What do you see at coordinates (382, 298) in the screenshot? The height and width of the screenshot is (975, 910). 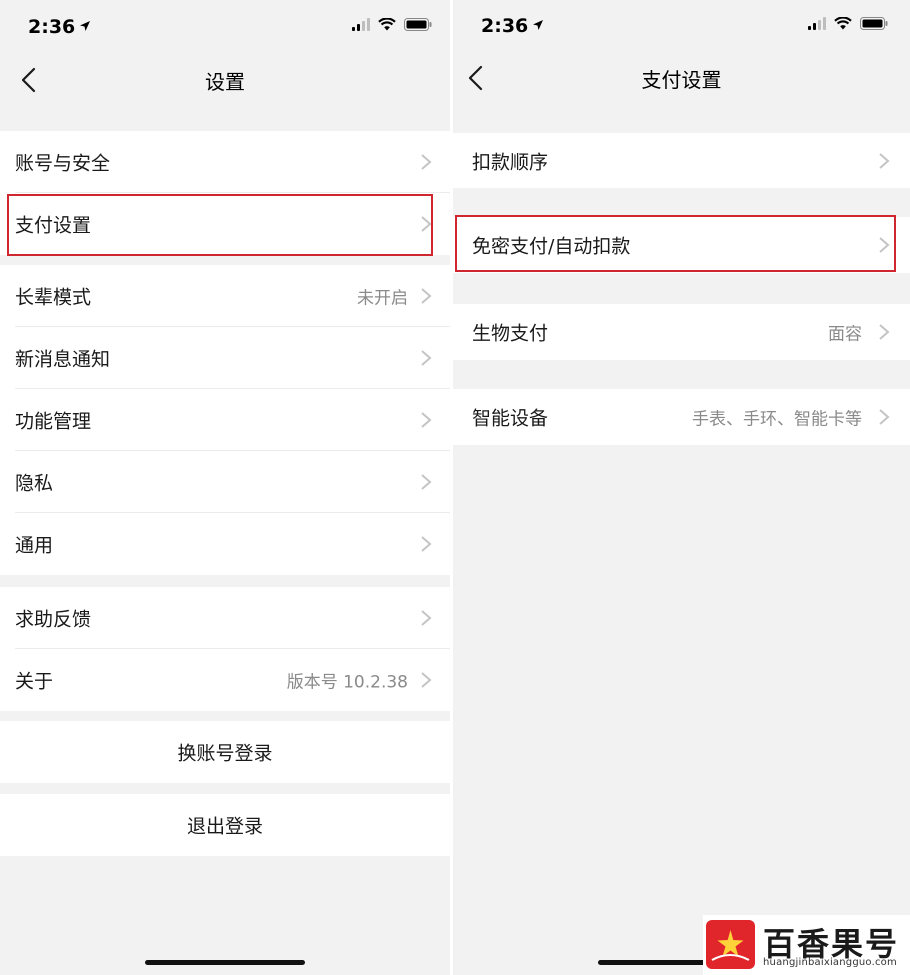 I see `row-value: 未开启` at bounding box center [382, 298].